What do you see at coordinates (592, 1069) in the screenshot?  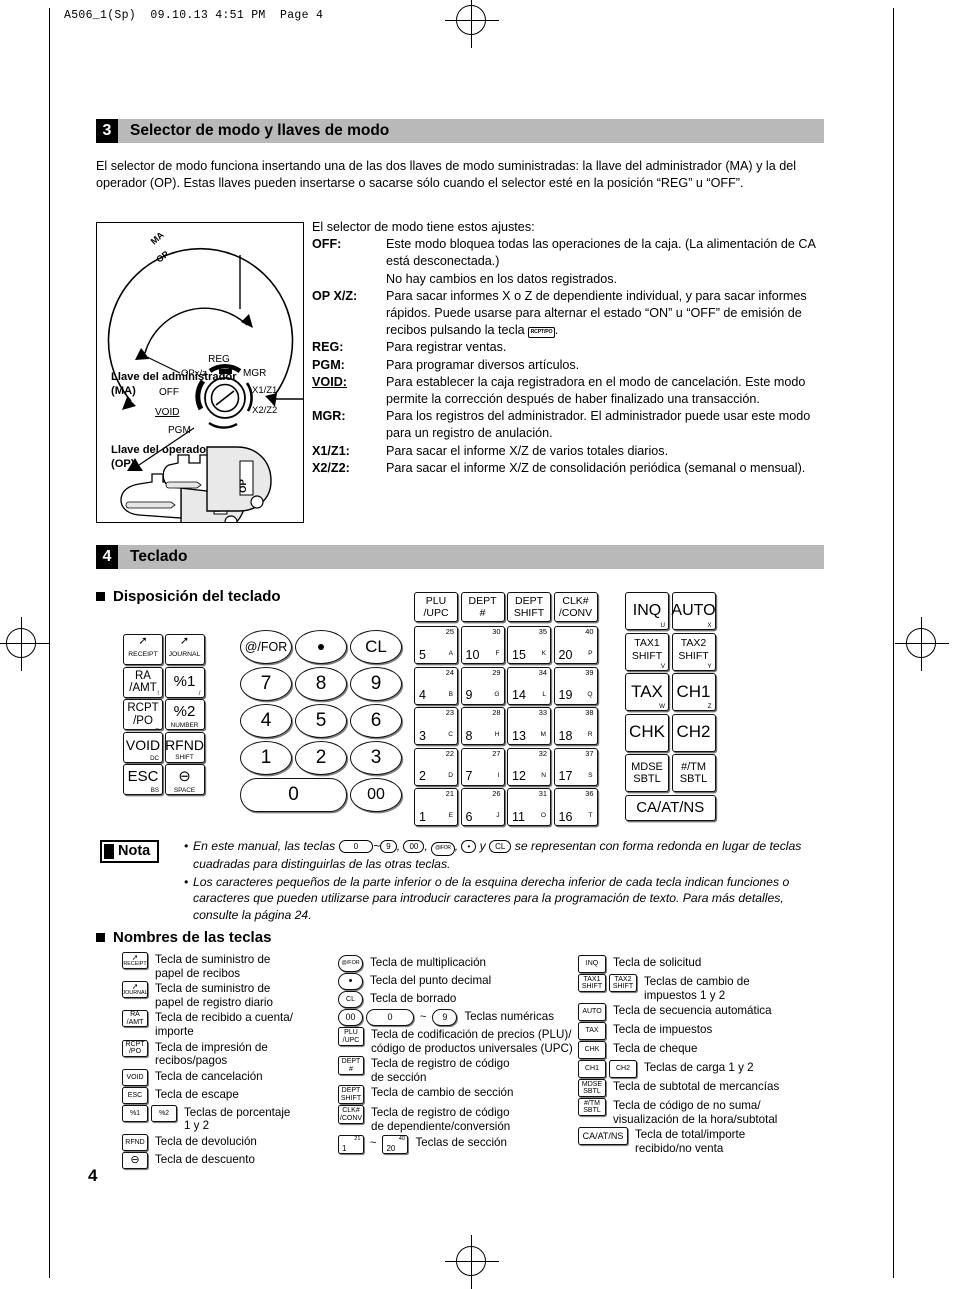 I see `key-ch1: CH1` at bounding box center [592, 1069].